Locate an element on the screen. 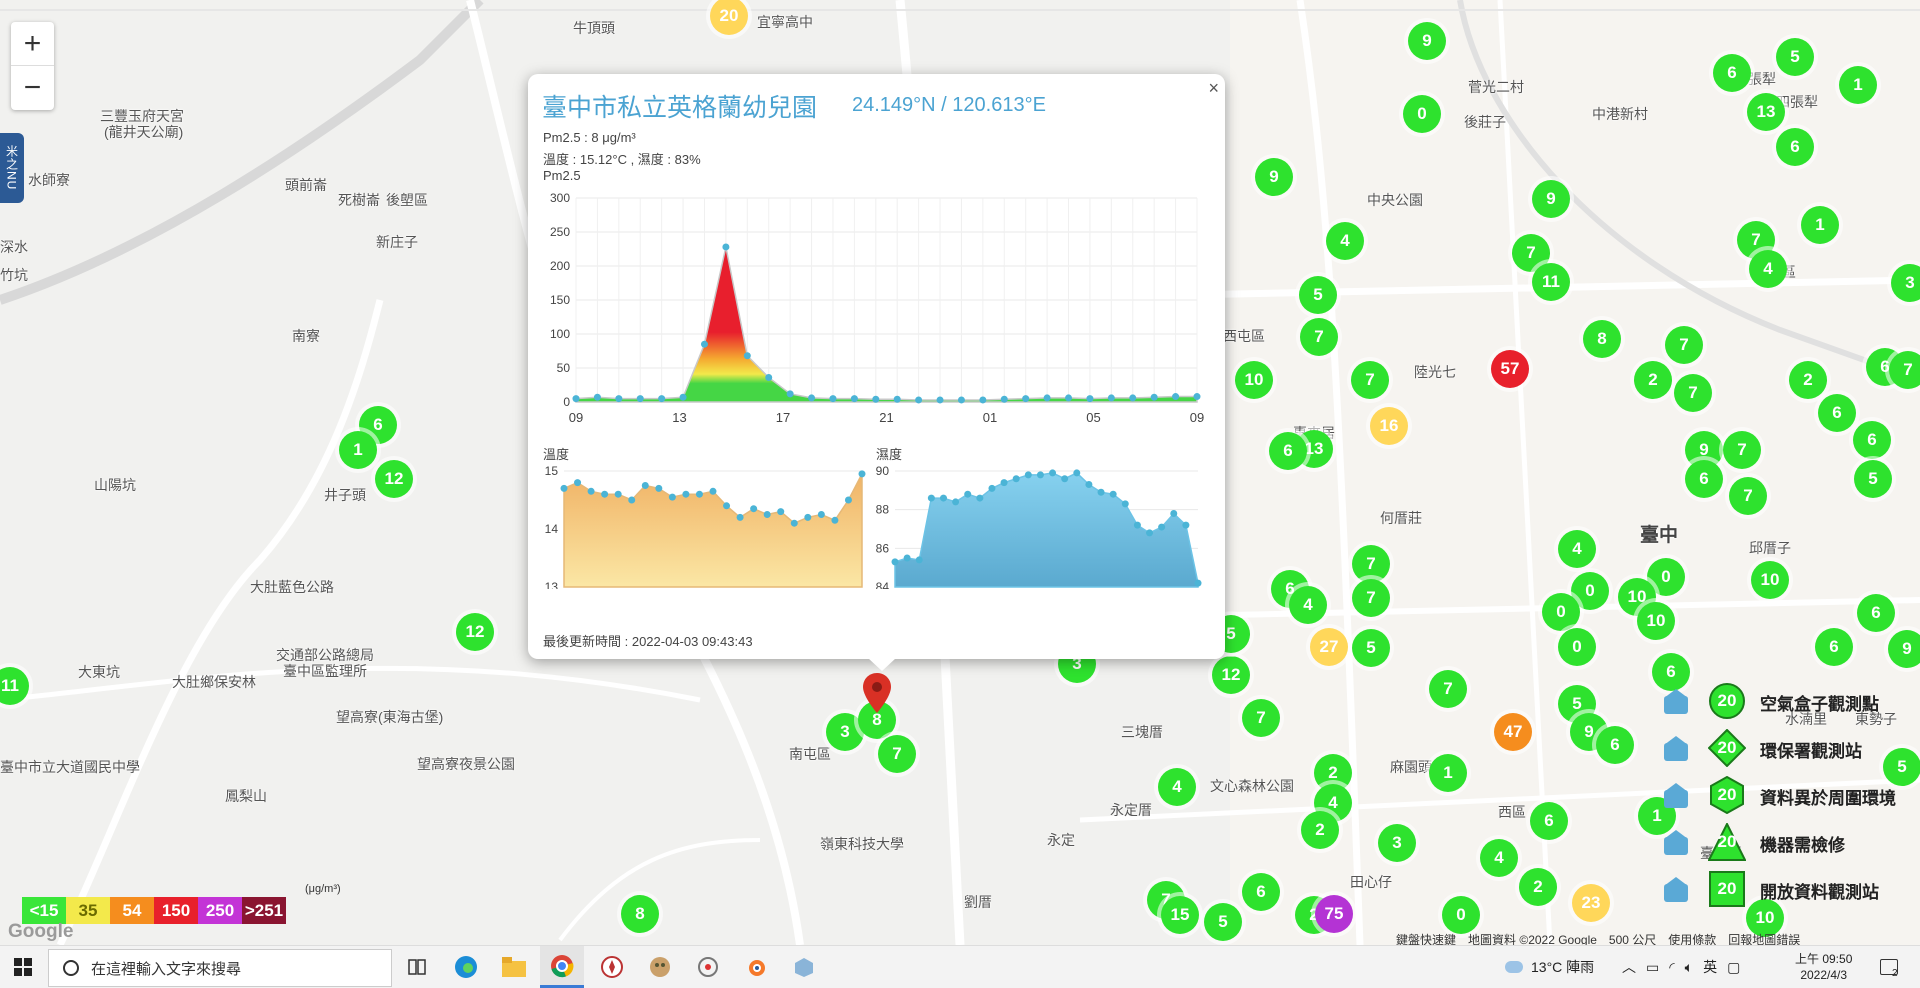  volume-icon: 🔈︎ is located at coordinates (1689, 967).